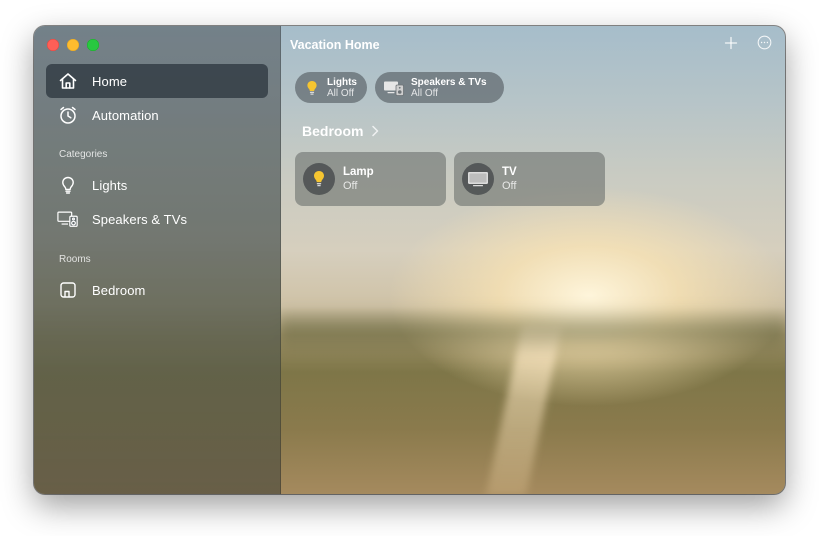 The width and height of the screenshot is (819, 536). I want to click on room-icon, so click(68, 290).